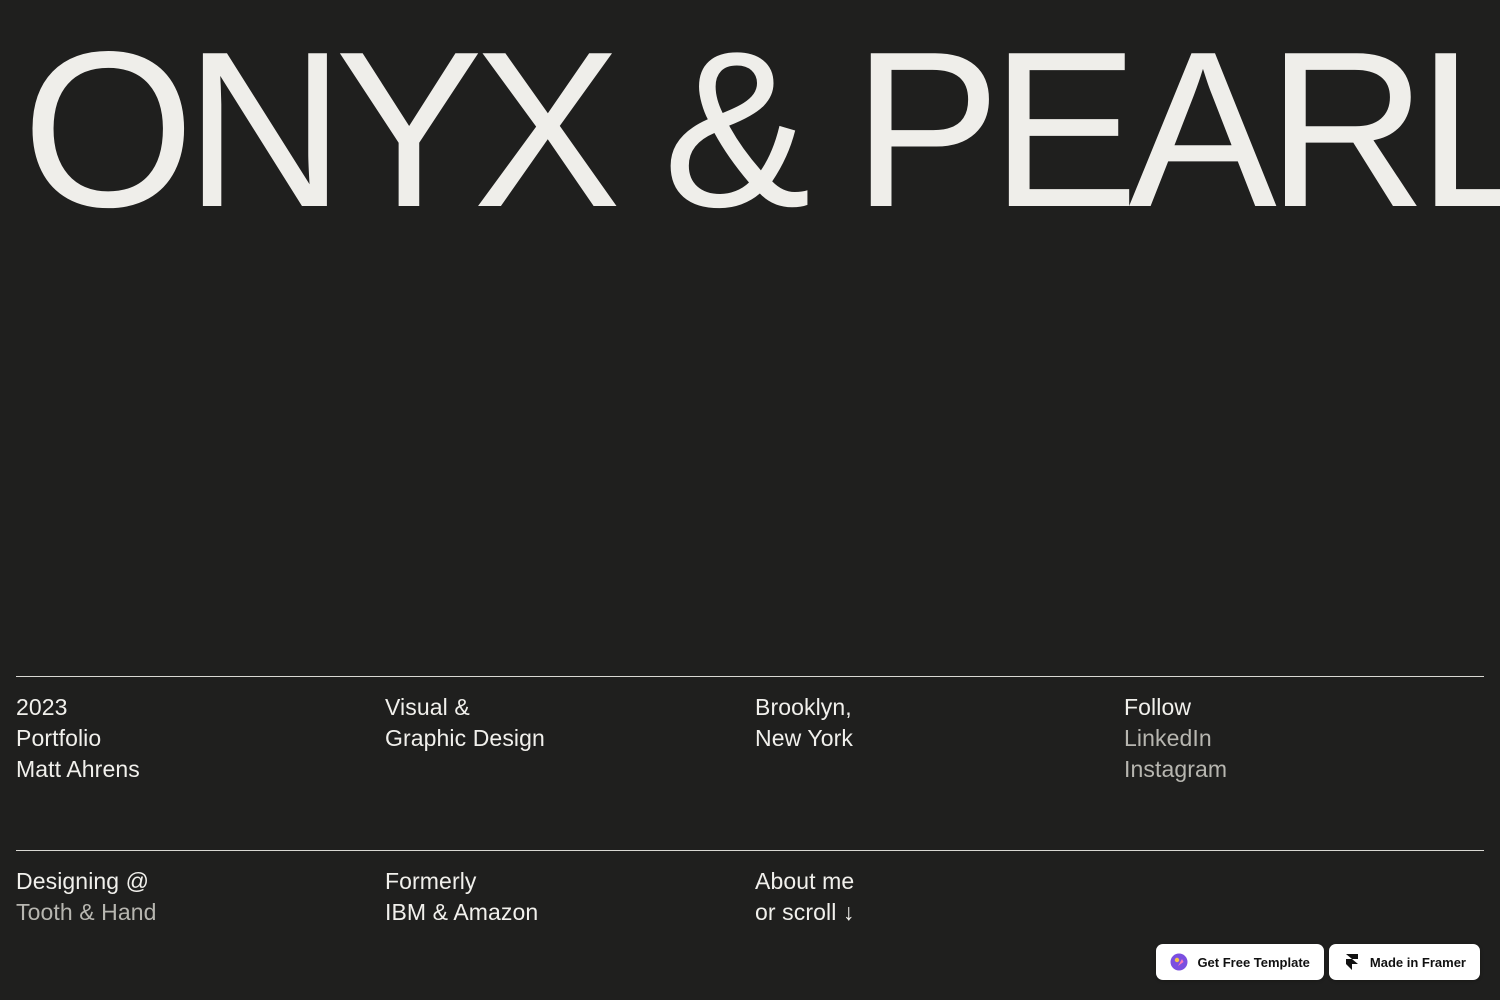 This screenshot has height=1000, width=1500. I want to click on follow-heading: Follow, so click(1158, 707).